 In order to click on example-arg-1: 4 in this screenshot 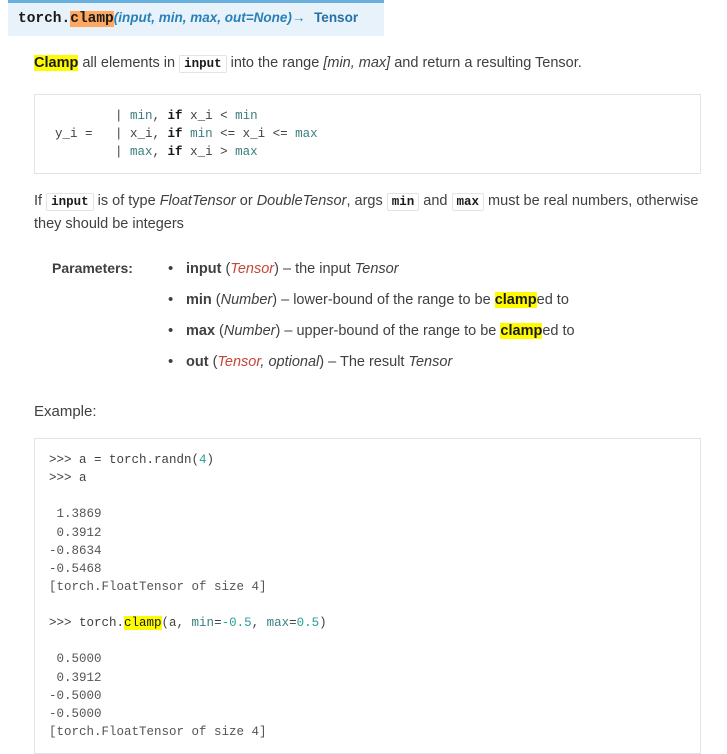, I will do `click(203, 460)`.